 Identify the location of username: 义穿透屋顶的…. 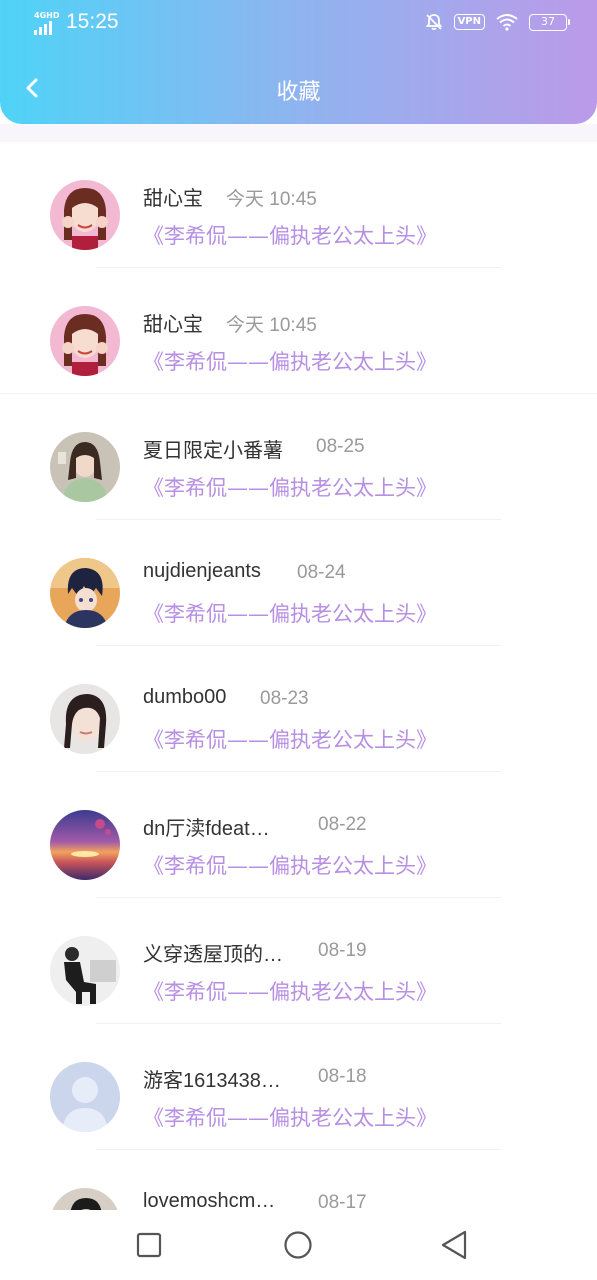
(213, 955).